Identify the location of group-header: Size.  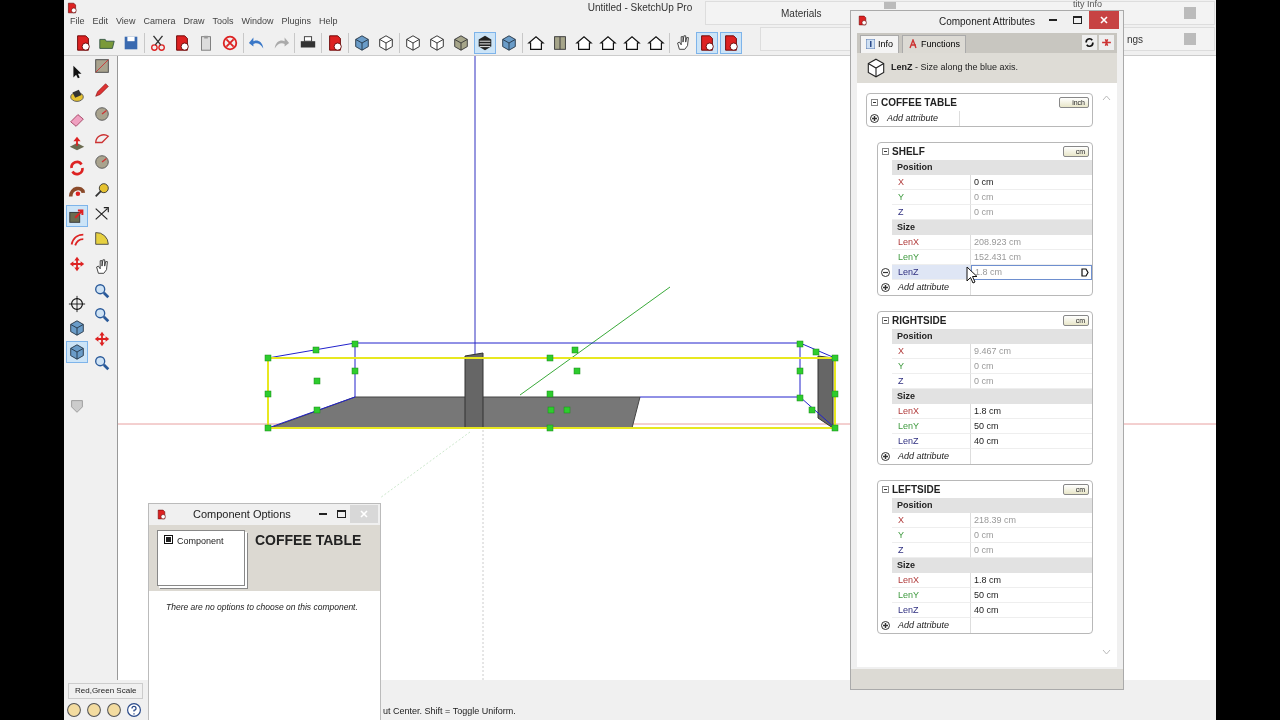
(992, 565).